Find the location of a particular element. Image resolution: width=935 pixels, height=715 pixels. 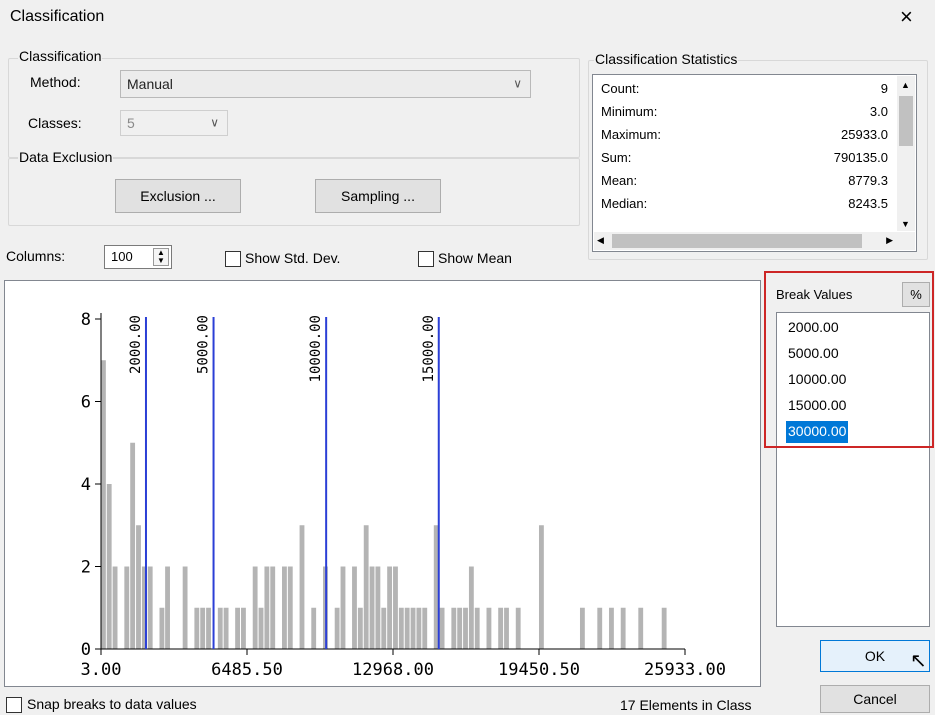

show-std-dev-checkbox is located at coordinates (233, 259).